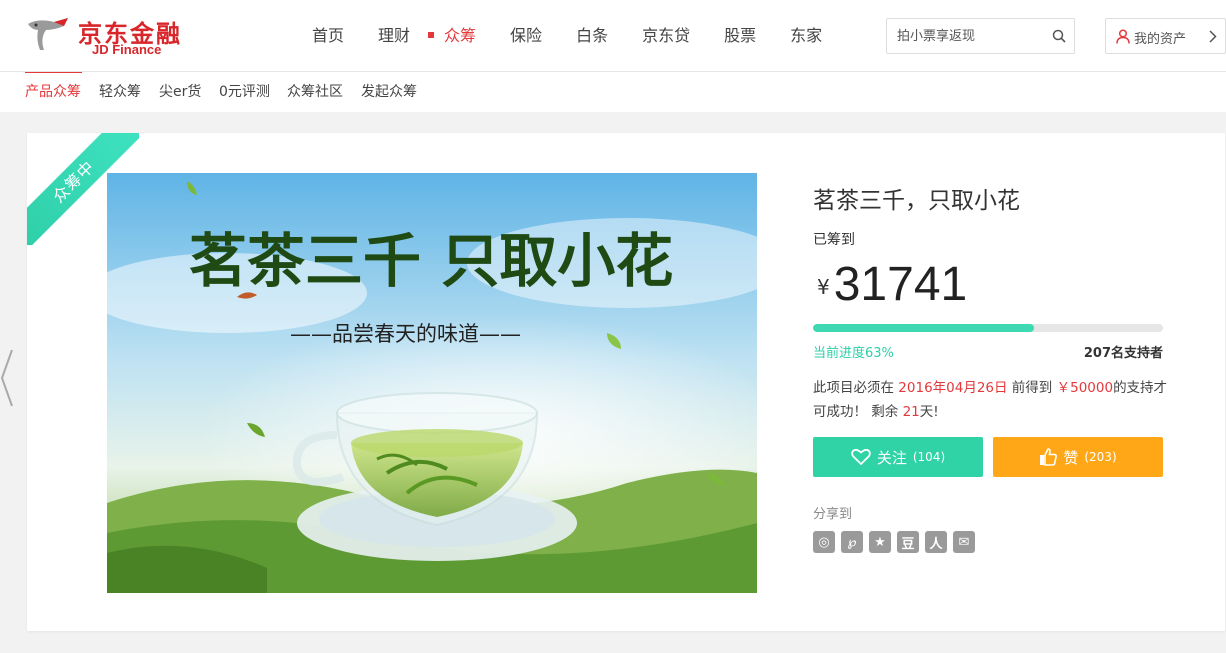 The height and width of the screenshot is (653, 1226). I want to click on tab-light-crowdfunding: 轻众筹, so click(120, 92).